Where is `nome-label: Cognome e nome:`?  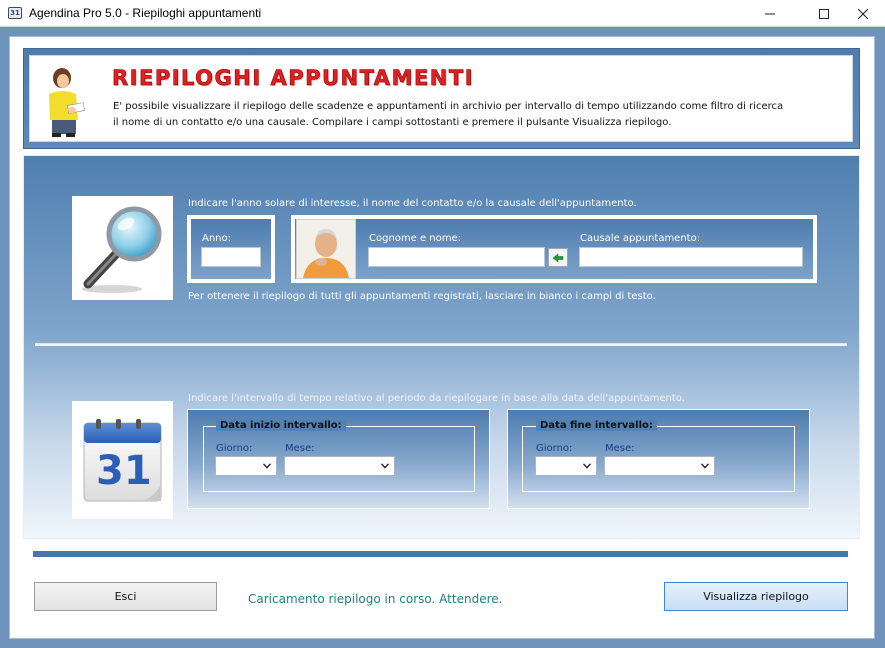 nome-label: Cognome e nome: is located at coordinates (415, 238).